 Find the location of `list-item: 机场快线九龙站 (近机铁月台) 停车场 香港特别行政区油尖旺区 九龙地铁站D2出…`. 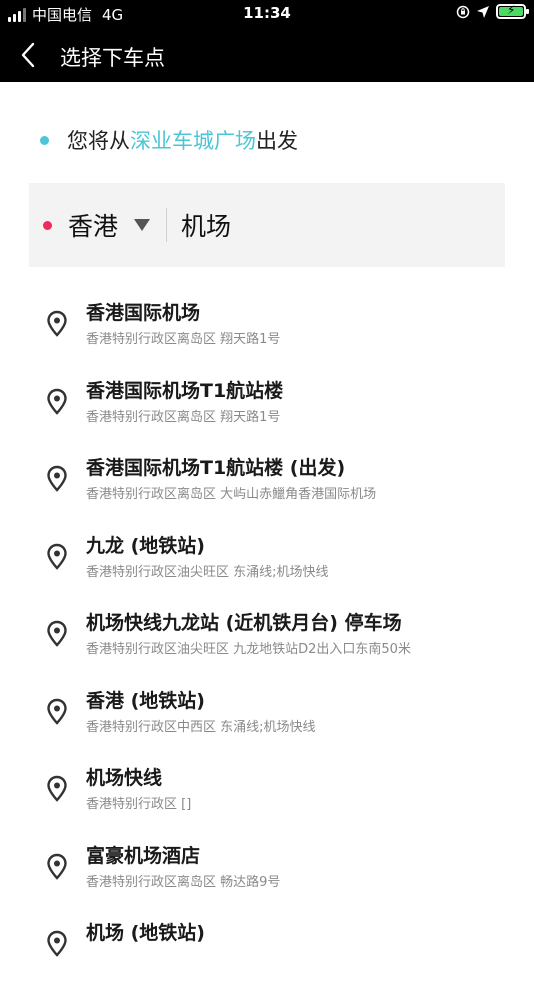

list-item: 机场快线九龙站 (近机铁月台) 停车场 香港特别行政区油尖旺区 九龙地铁站D2出… is located at coordinates (267, 639).